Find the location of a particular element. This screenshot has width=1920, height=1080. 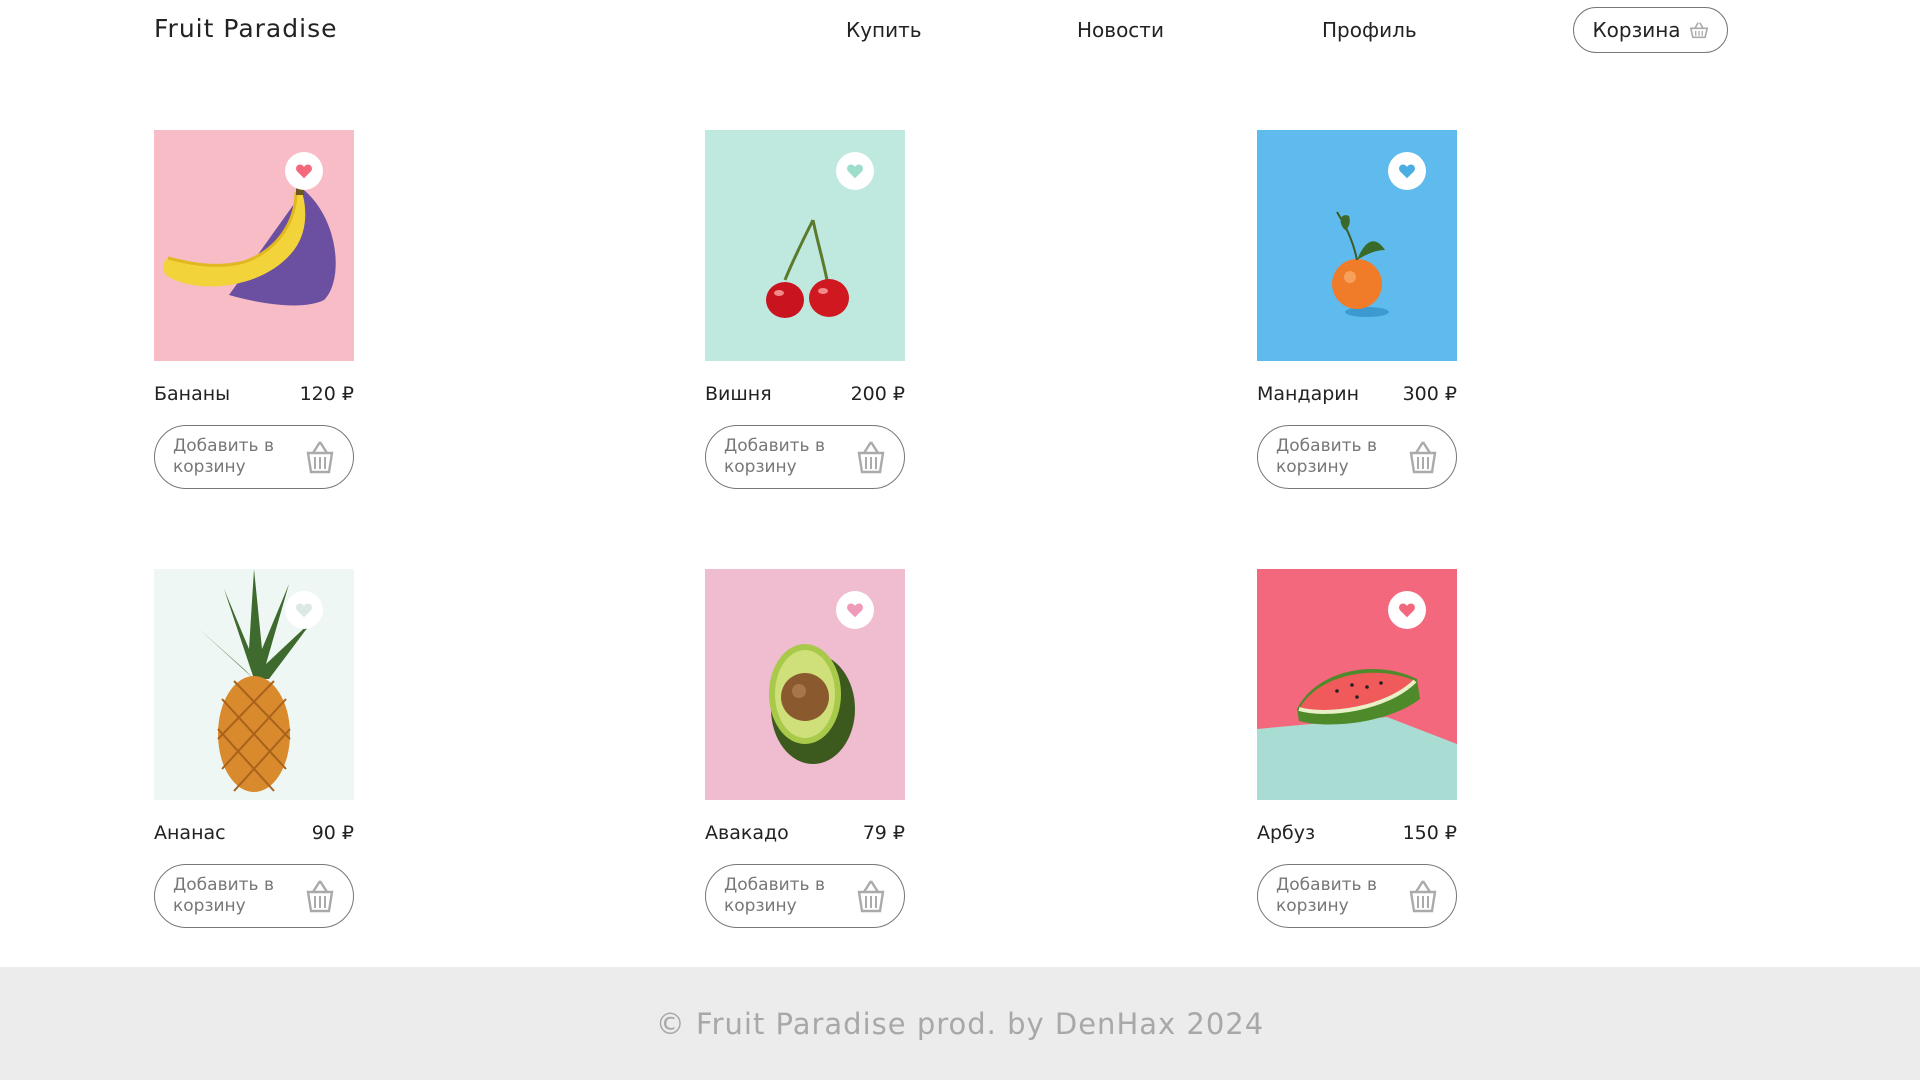

product-info: Бананы 120 ₽ is located at coordinates (254, 394).